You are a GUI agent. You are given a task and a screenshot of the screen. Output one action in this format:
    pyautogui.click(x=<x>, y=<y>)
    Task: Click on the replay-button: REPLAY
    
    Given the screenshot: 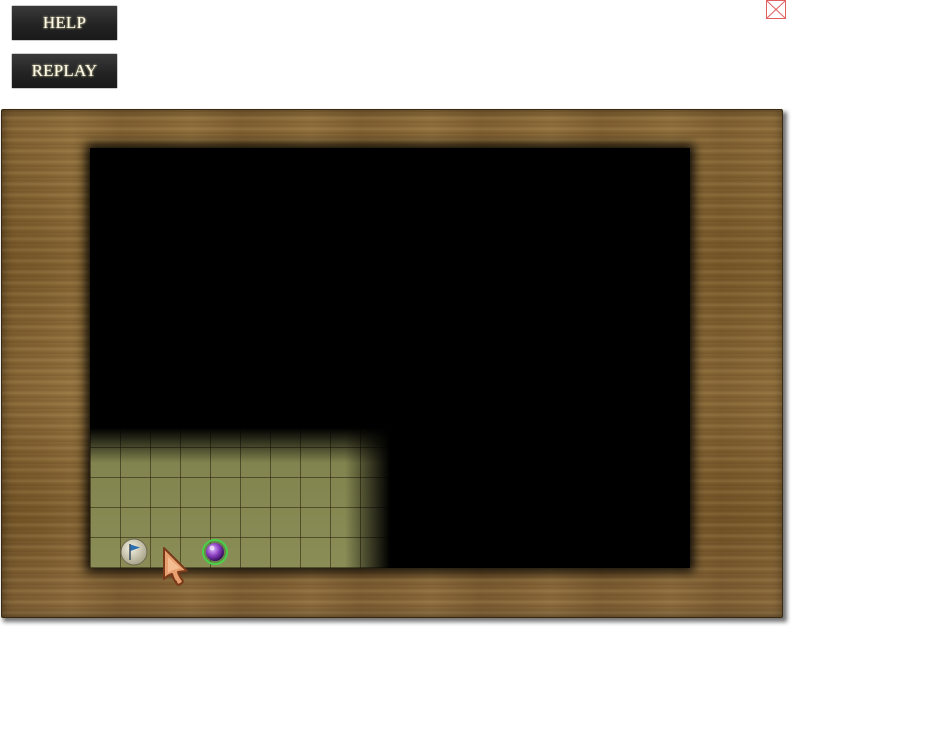 What is the action you would take?
    pyautogui.click(x=64, y=71)
    